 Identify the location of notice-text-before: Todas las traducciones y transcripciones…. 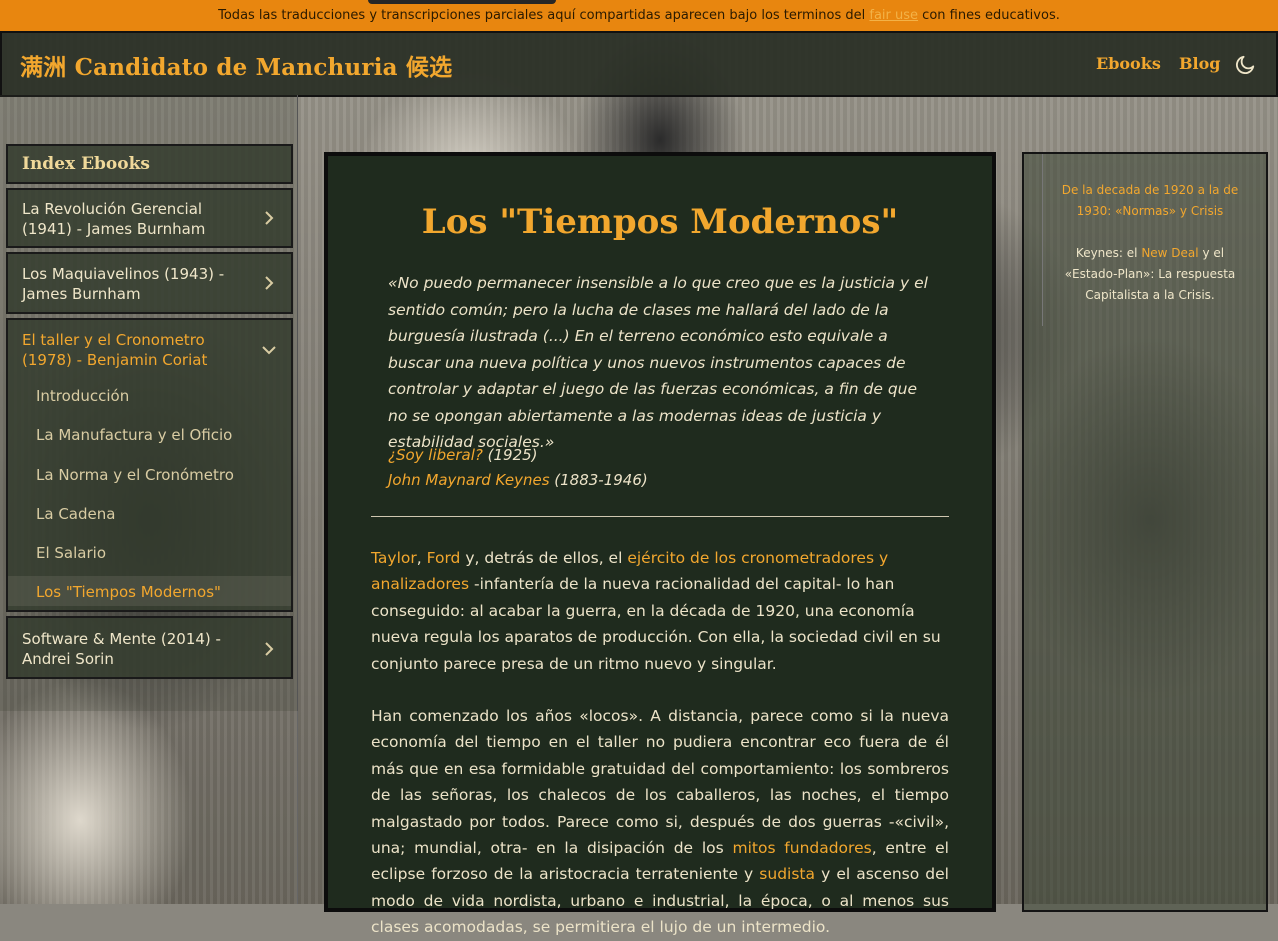
(544, 15).